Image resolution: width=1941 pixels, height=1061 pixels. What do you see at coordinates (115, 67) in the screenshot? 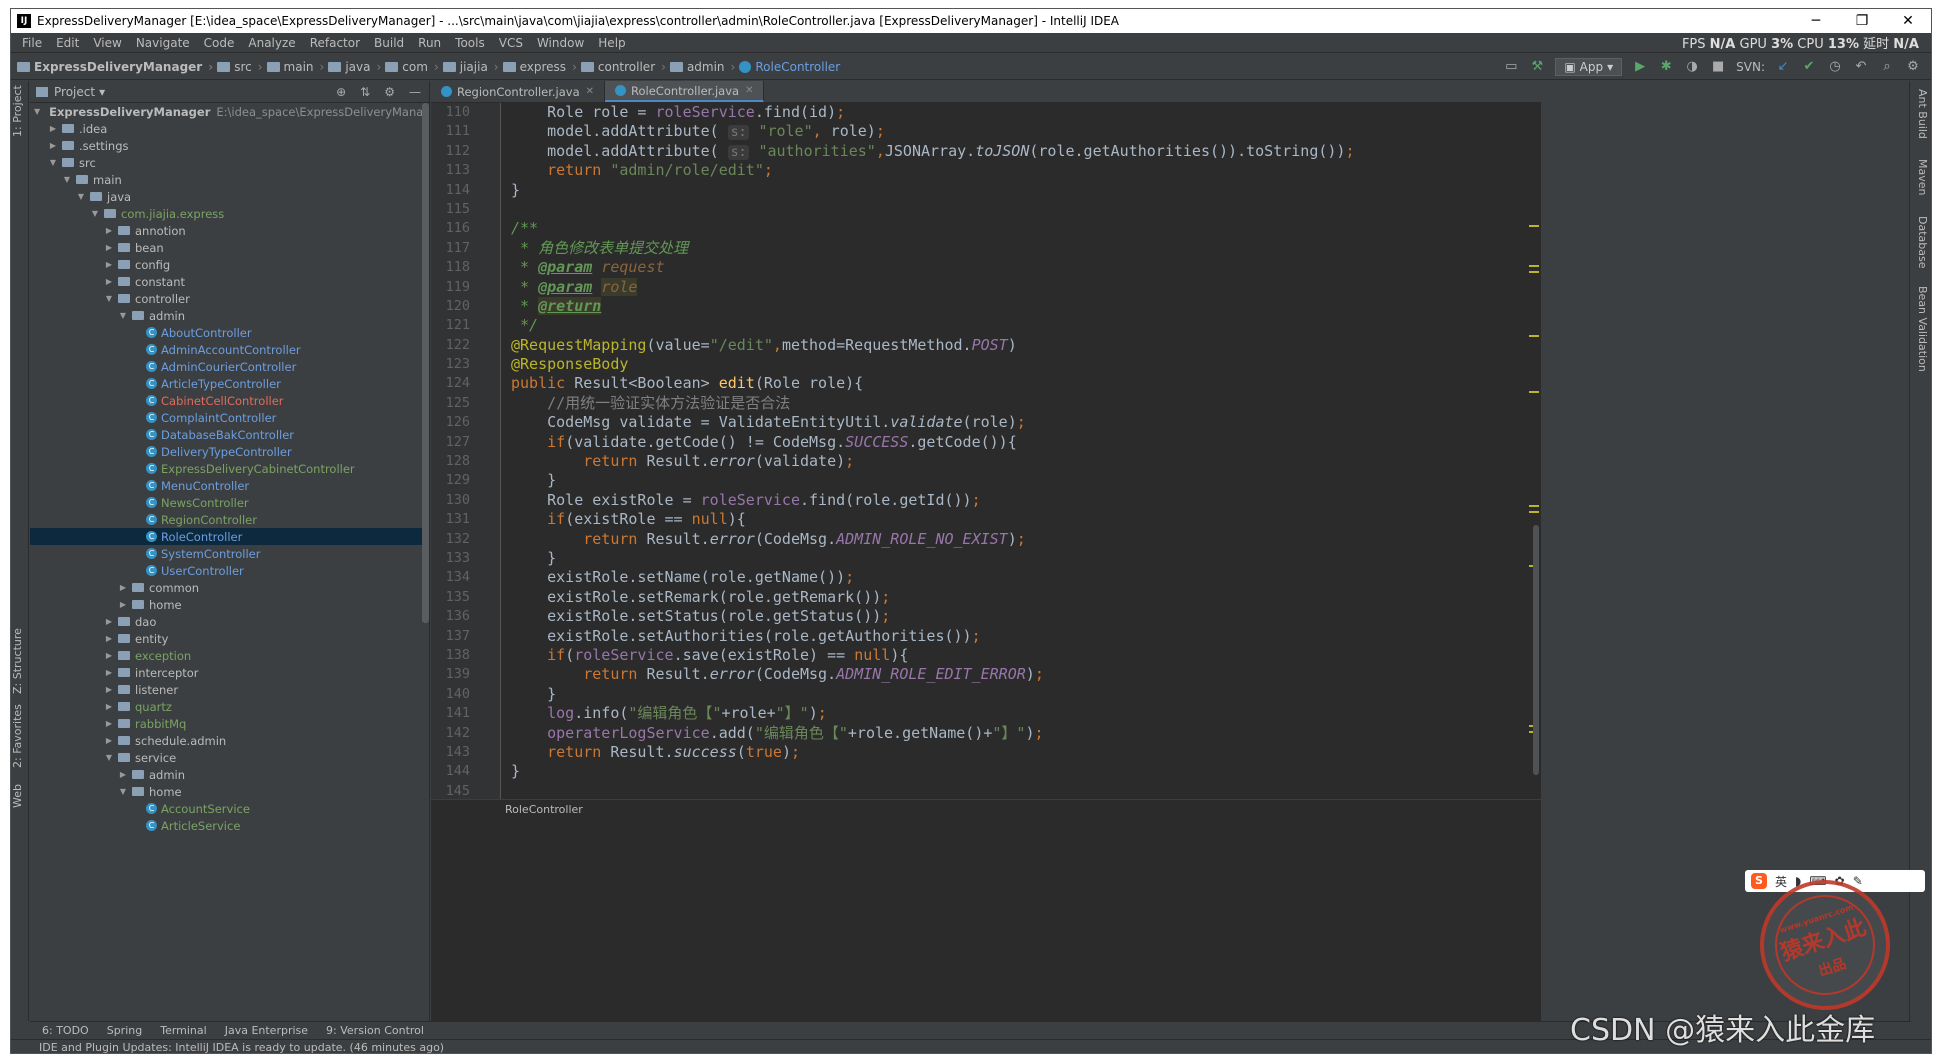
I see `breadcrumb-project: ExpressDeliveryManager ›` at bounding box center [115, 67].